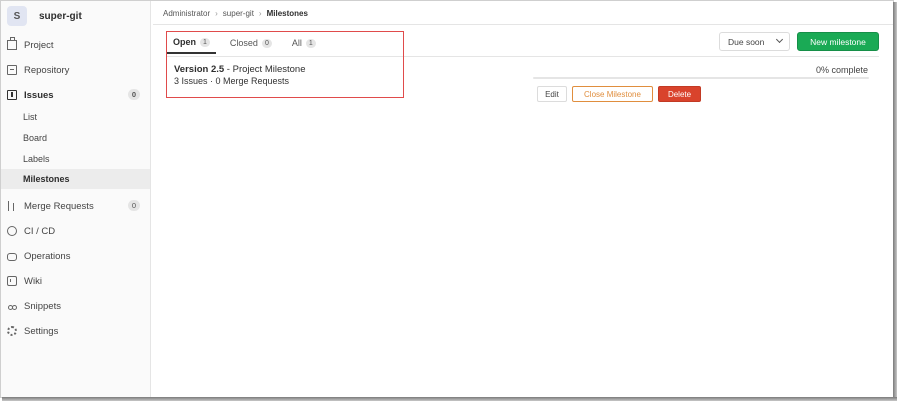 The width and height of the screenshot is (900, 403). What do you see at coordinates (42, 306) in the screenshot?
I see `sidebar-item-label: Snippets` at bounding box center [42, 306].